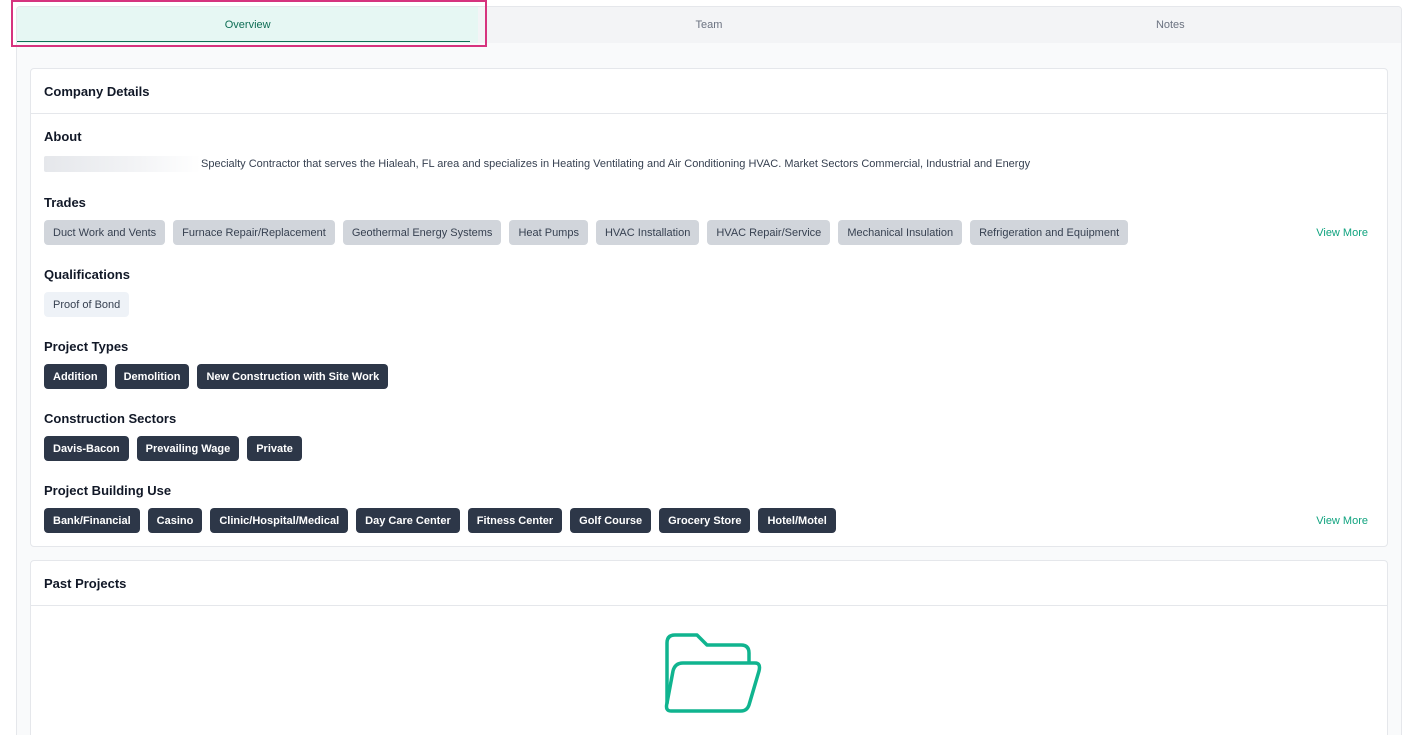 This screenshot has height=735, width=1407. What do you see at coordinates (293, 376) in the screenshot?
I see `project-type-chip: New Construction with Site Work` at bounding box center [293, 376].